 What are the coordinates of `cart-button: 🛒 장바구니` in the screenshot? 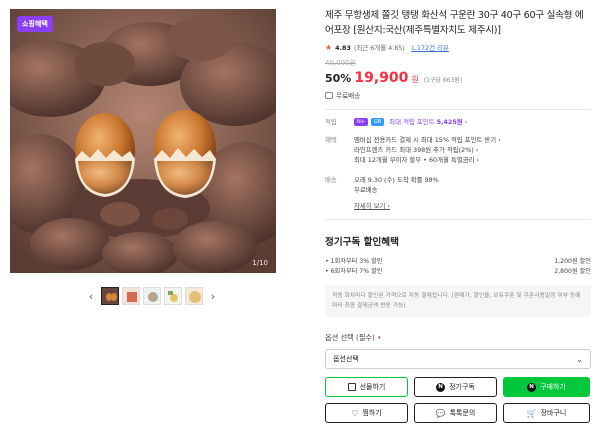 It's located at (546, 413).